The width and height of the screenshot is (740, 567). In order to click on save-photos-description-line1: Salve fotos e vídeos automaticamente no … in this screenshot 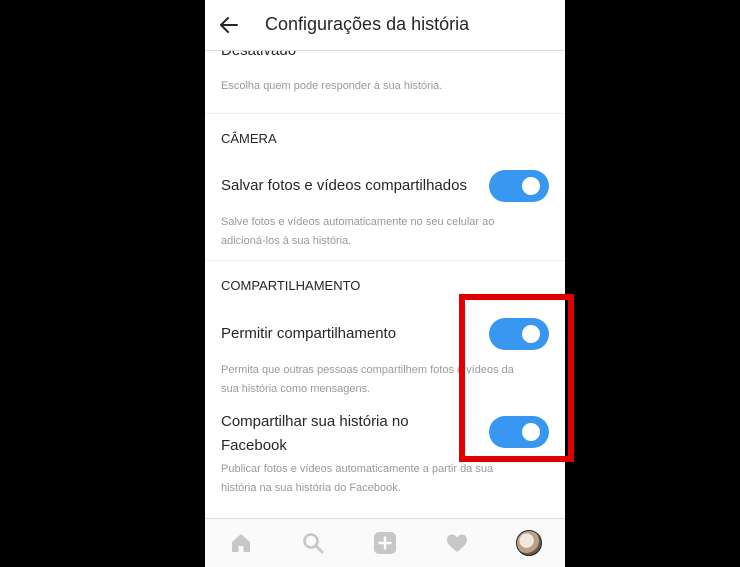, I will do `click(358, 222)`.